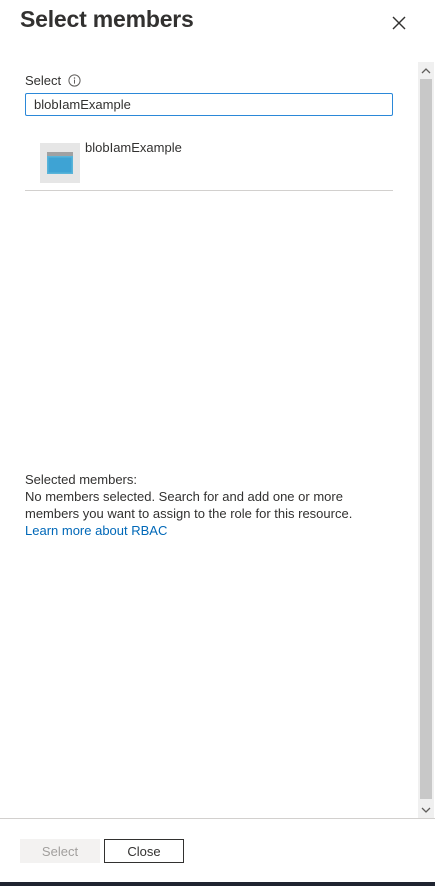 This screenshot has width=435, height=886. What do you see at coordinates (399, 23) in the screenshot?
I see `close-icon` at bounding box center [399, 23].